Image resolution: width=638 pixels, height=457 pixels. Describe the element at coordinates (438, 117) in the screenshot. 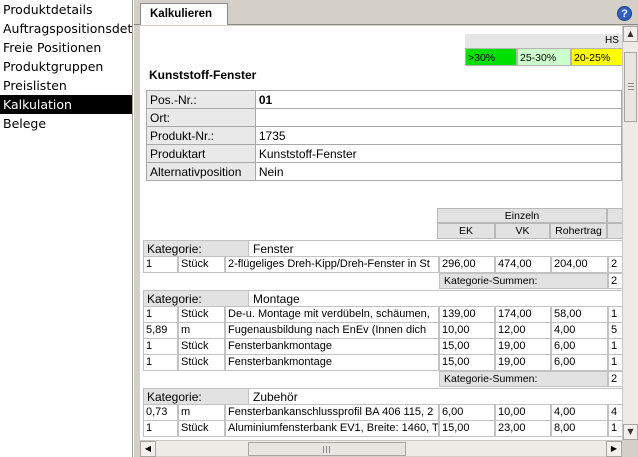

I see `ort-value` at that location.